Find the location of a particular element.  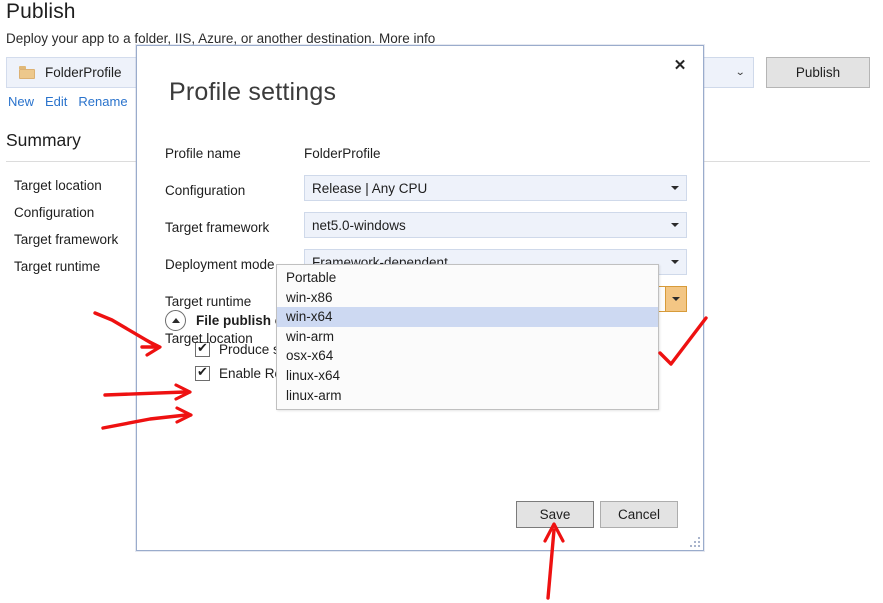

link-new: New is located at coordinates (21, 101).